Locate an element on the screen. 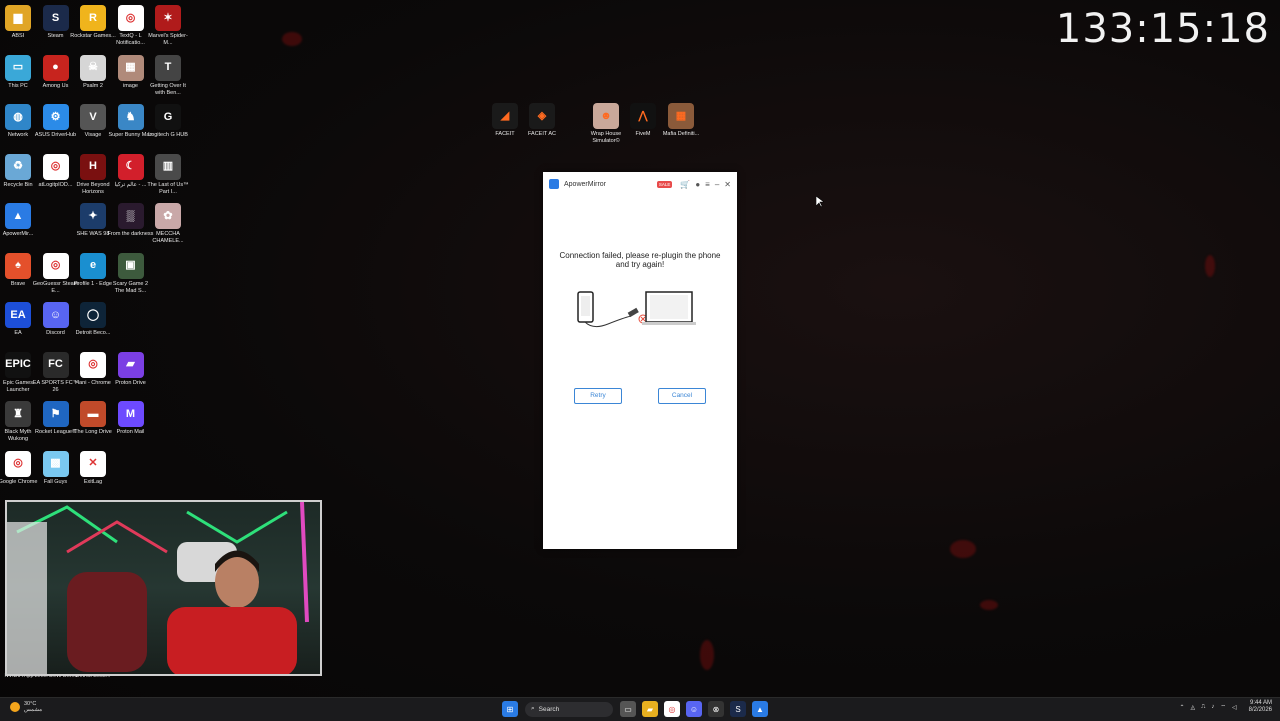 The width and height of the screenshot is (1280, 721). app-icon: ✶ is located at coordinates (168, 18).